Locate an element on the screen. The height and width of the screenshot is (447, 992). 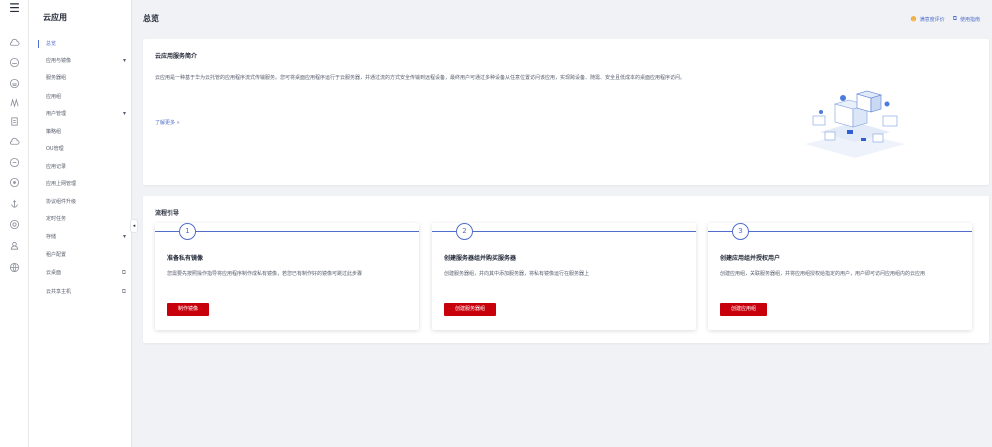
sidebar-item-protocol-upgrade: 协议组件升级 is located at coordinates (89, 202).